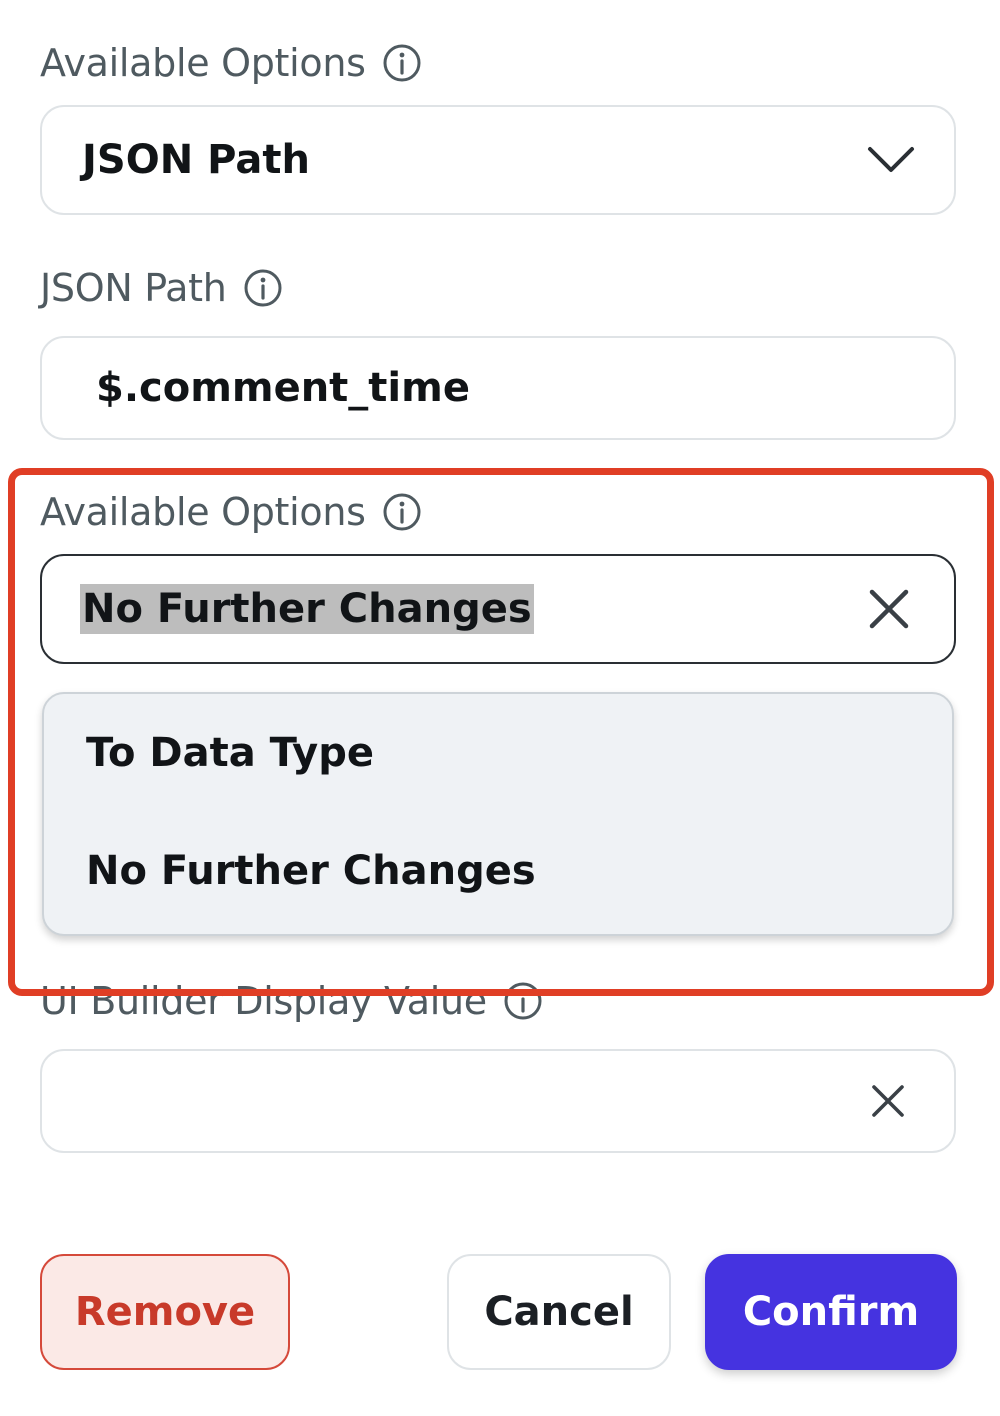 Image resolution: width=1000 pixels, height=1416 pixels. Describe the element at coordinates (498, 160) in the screenshot. I see `available-options-select: JSON Path` at that location.